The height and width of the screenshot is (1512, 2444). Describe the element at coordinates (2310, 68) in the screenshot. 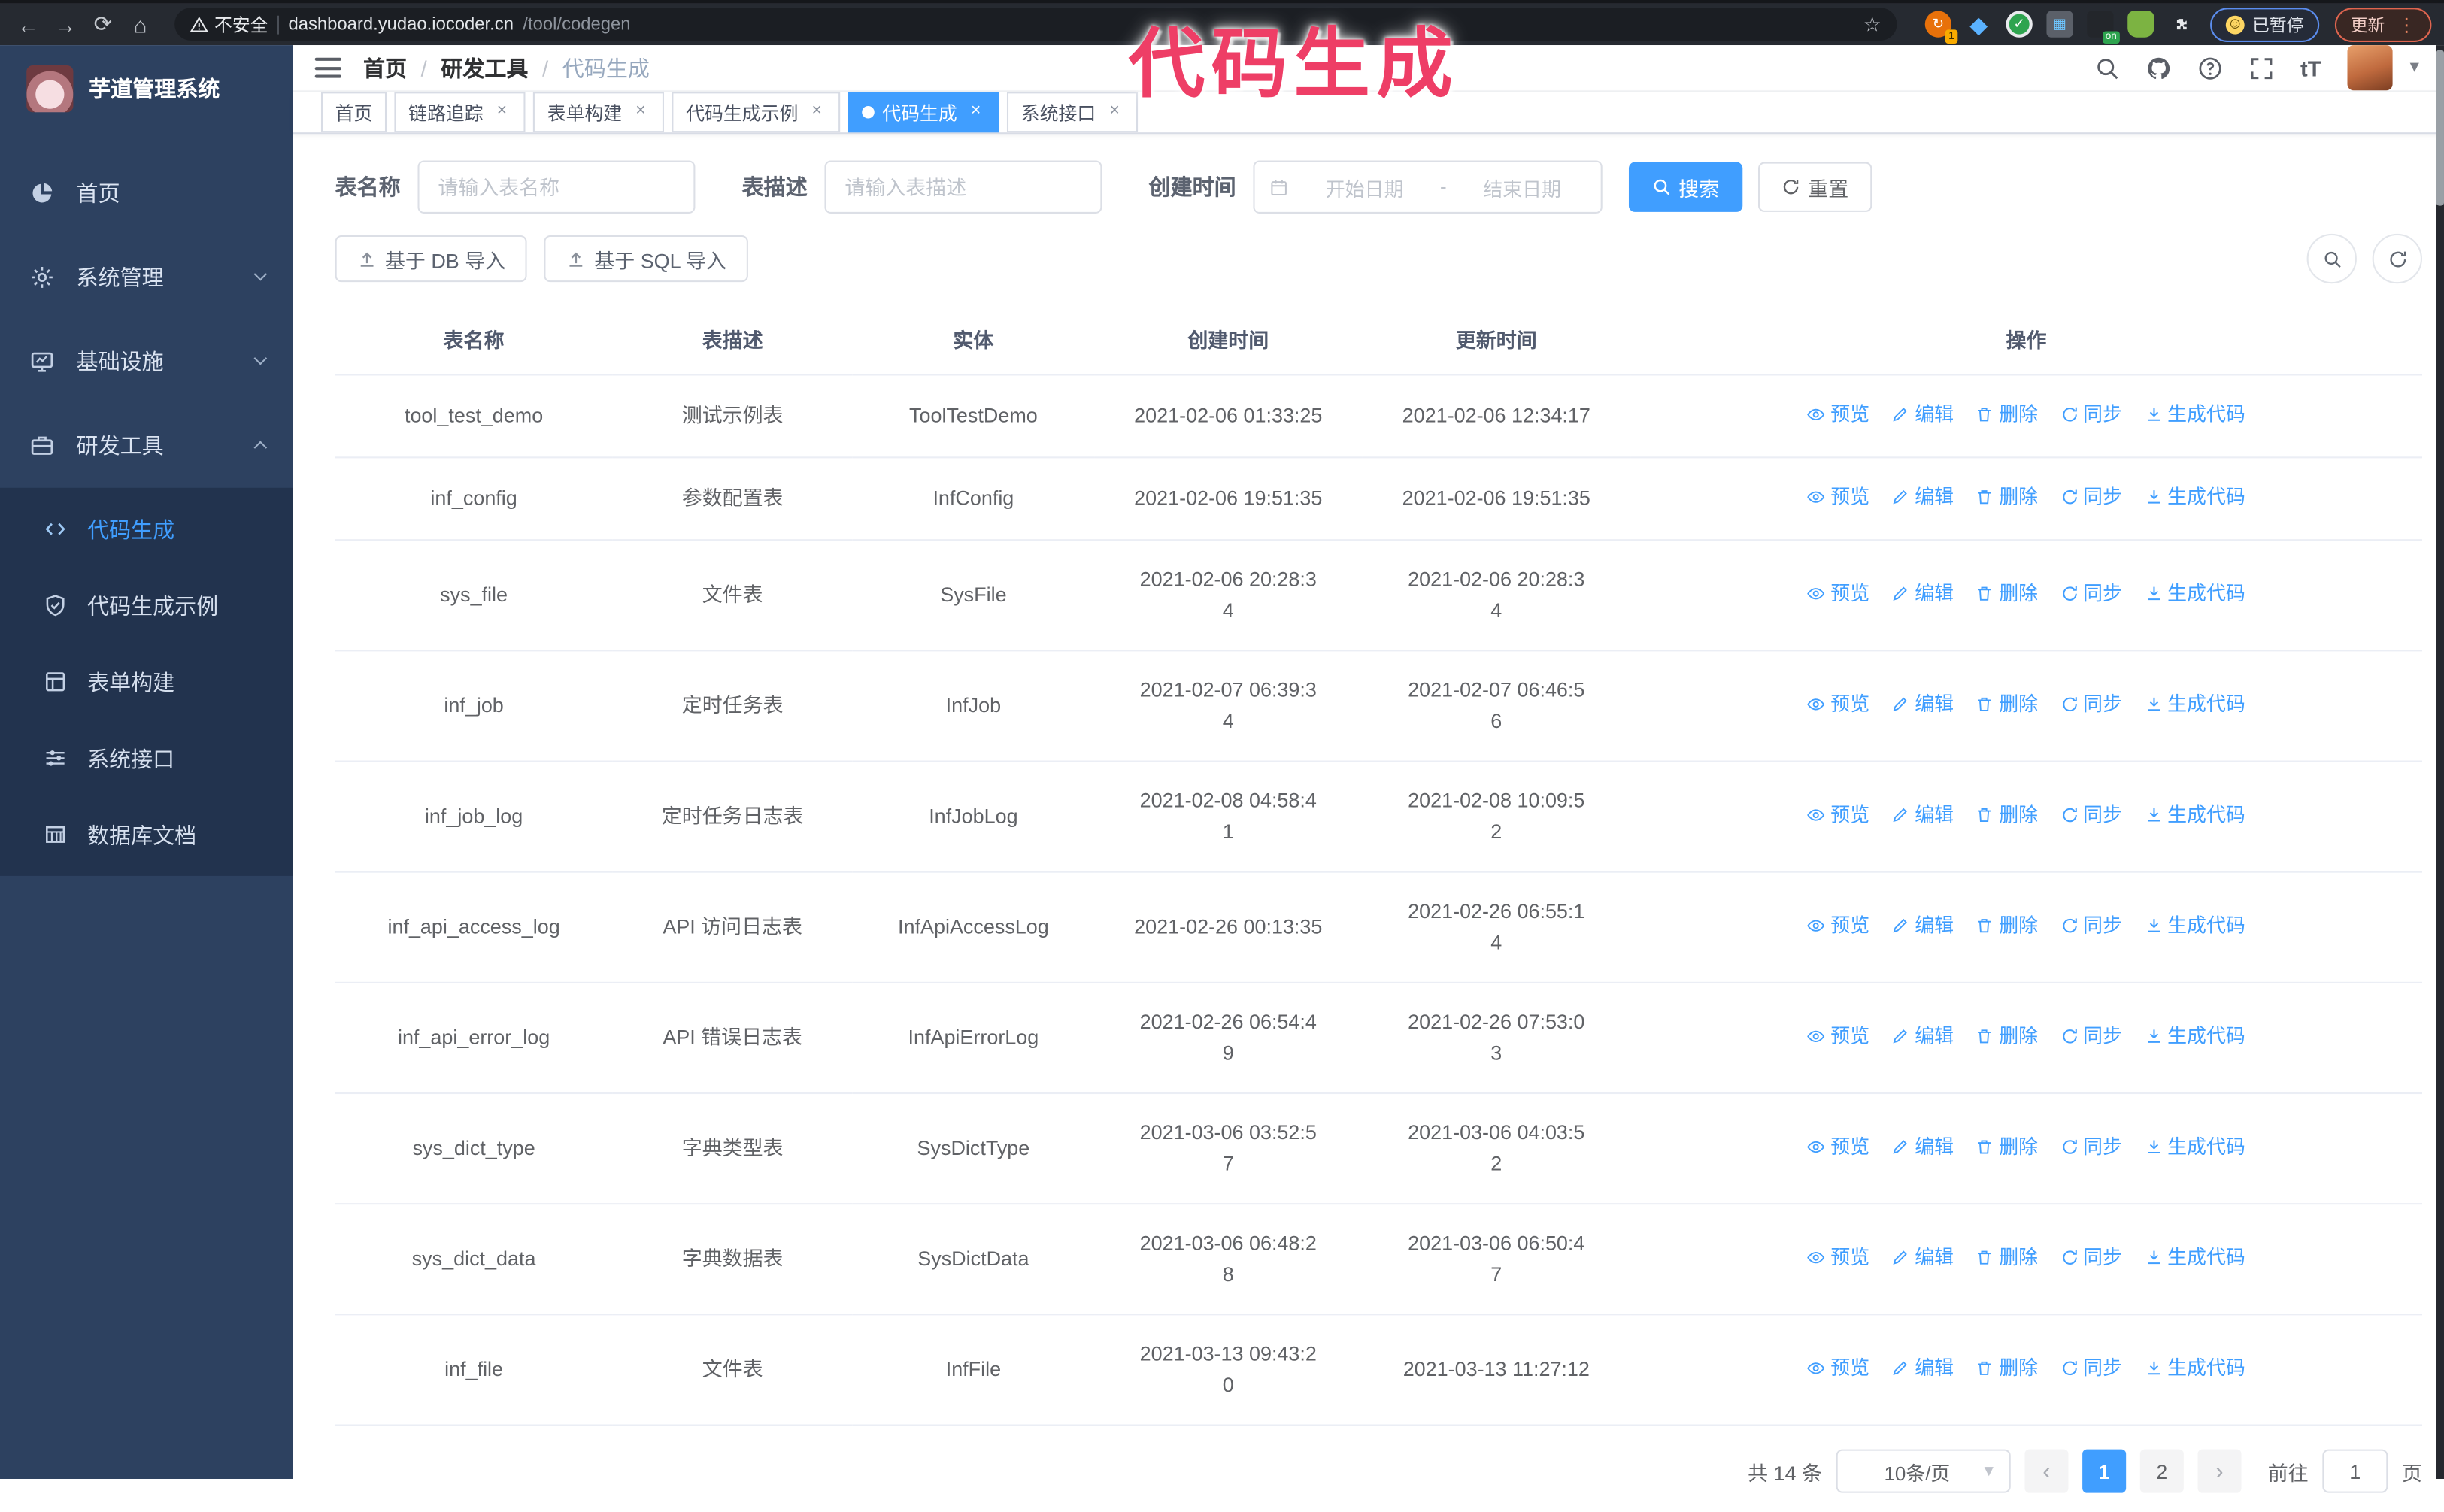

I see `font-size-icon: tT` at that location.